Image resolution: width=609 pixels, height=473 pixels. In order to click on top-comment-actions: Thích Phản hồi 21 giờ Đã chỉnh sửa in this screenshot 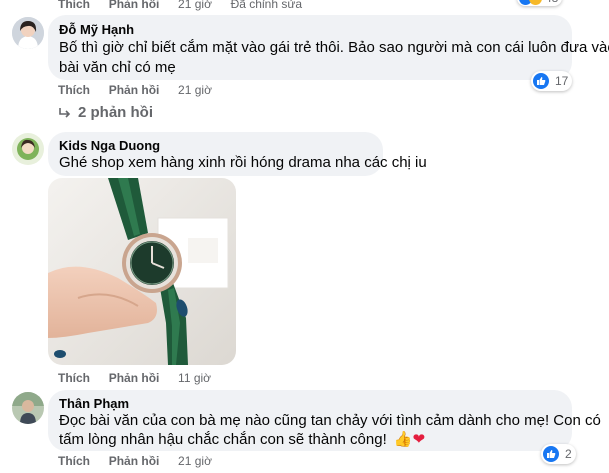, I will do `click(180, 5)`.